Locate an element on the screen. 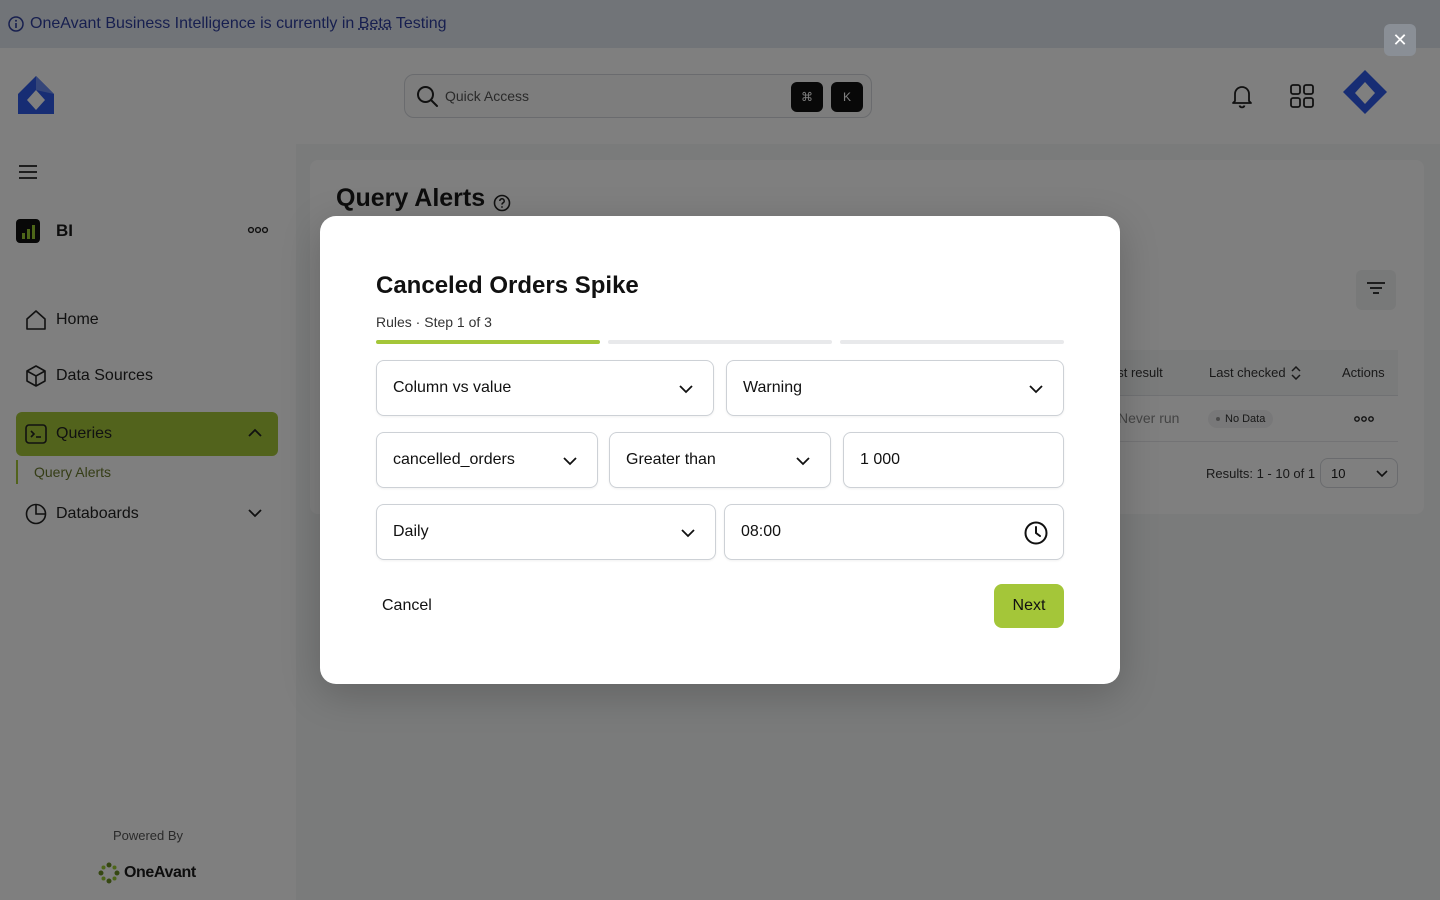  next-button: Next is located at coordinates (1029, 606).